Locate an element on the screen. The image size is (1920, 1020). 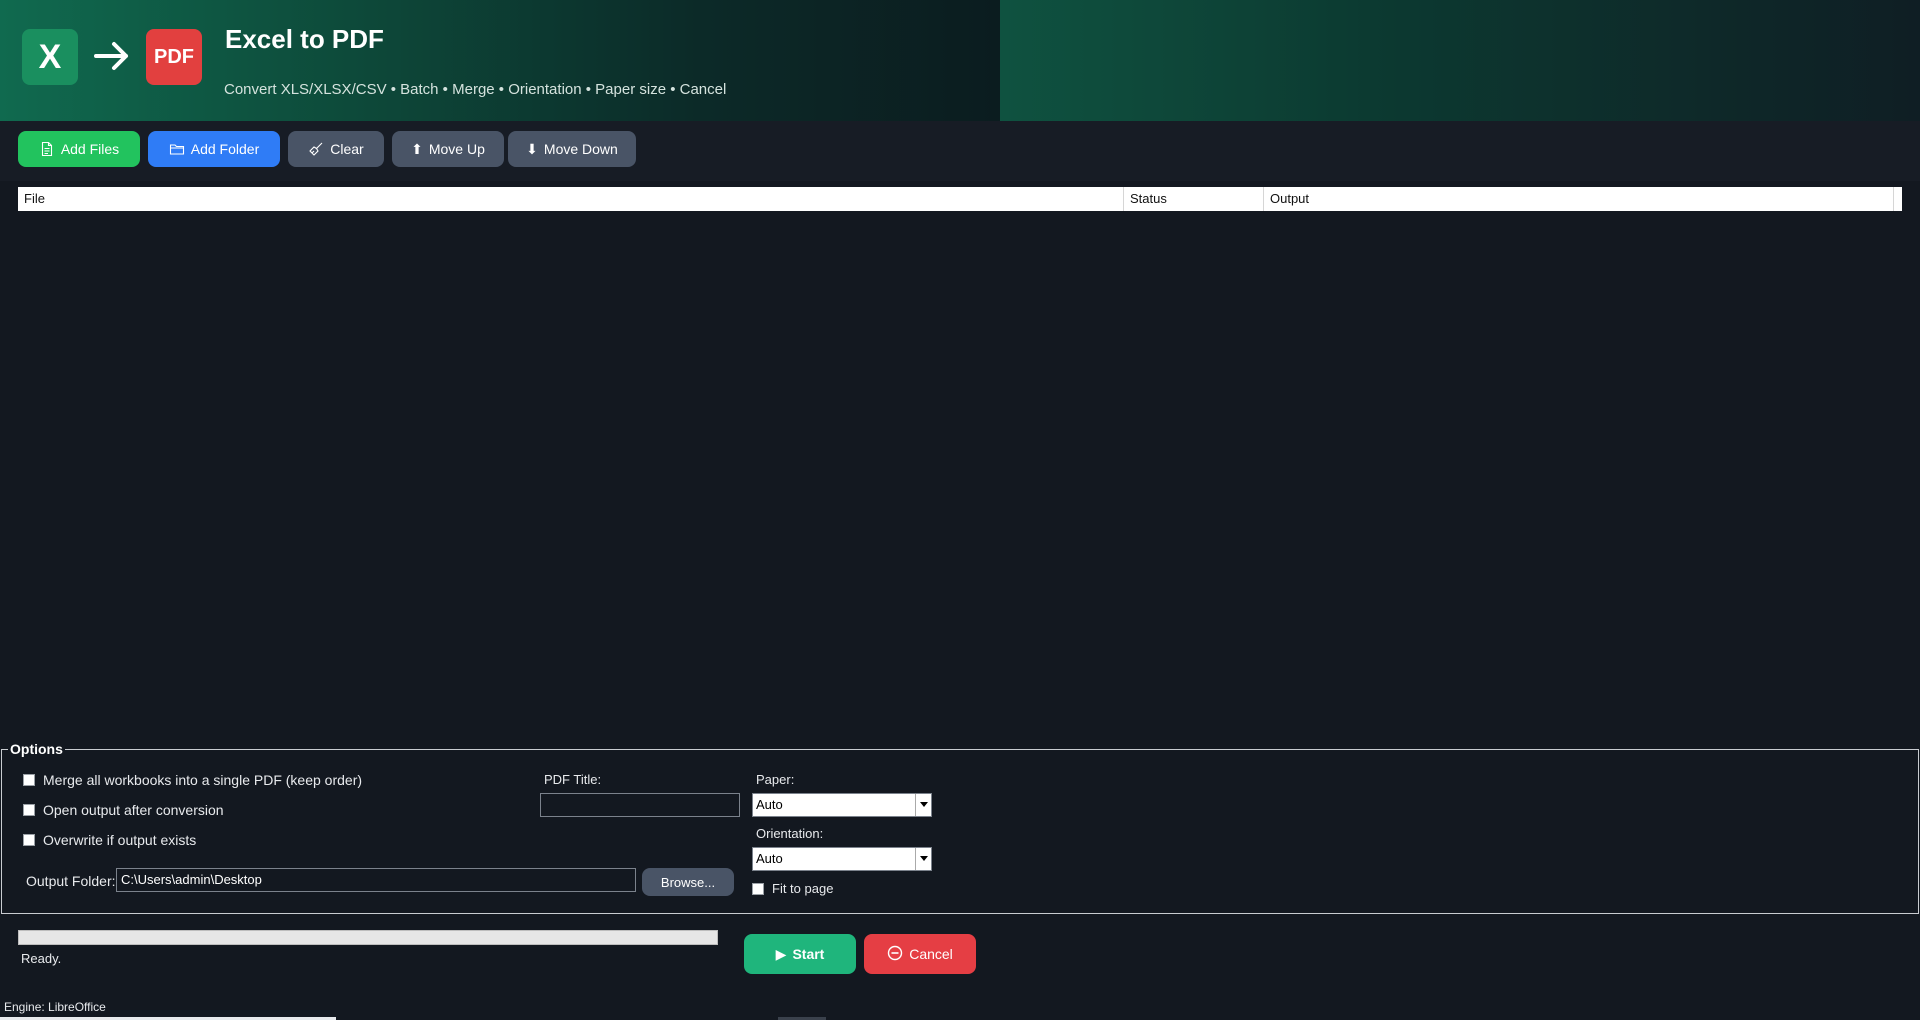
column-header-output: Output is located at coordinates (1579, 199).